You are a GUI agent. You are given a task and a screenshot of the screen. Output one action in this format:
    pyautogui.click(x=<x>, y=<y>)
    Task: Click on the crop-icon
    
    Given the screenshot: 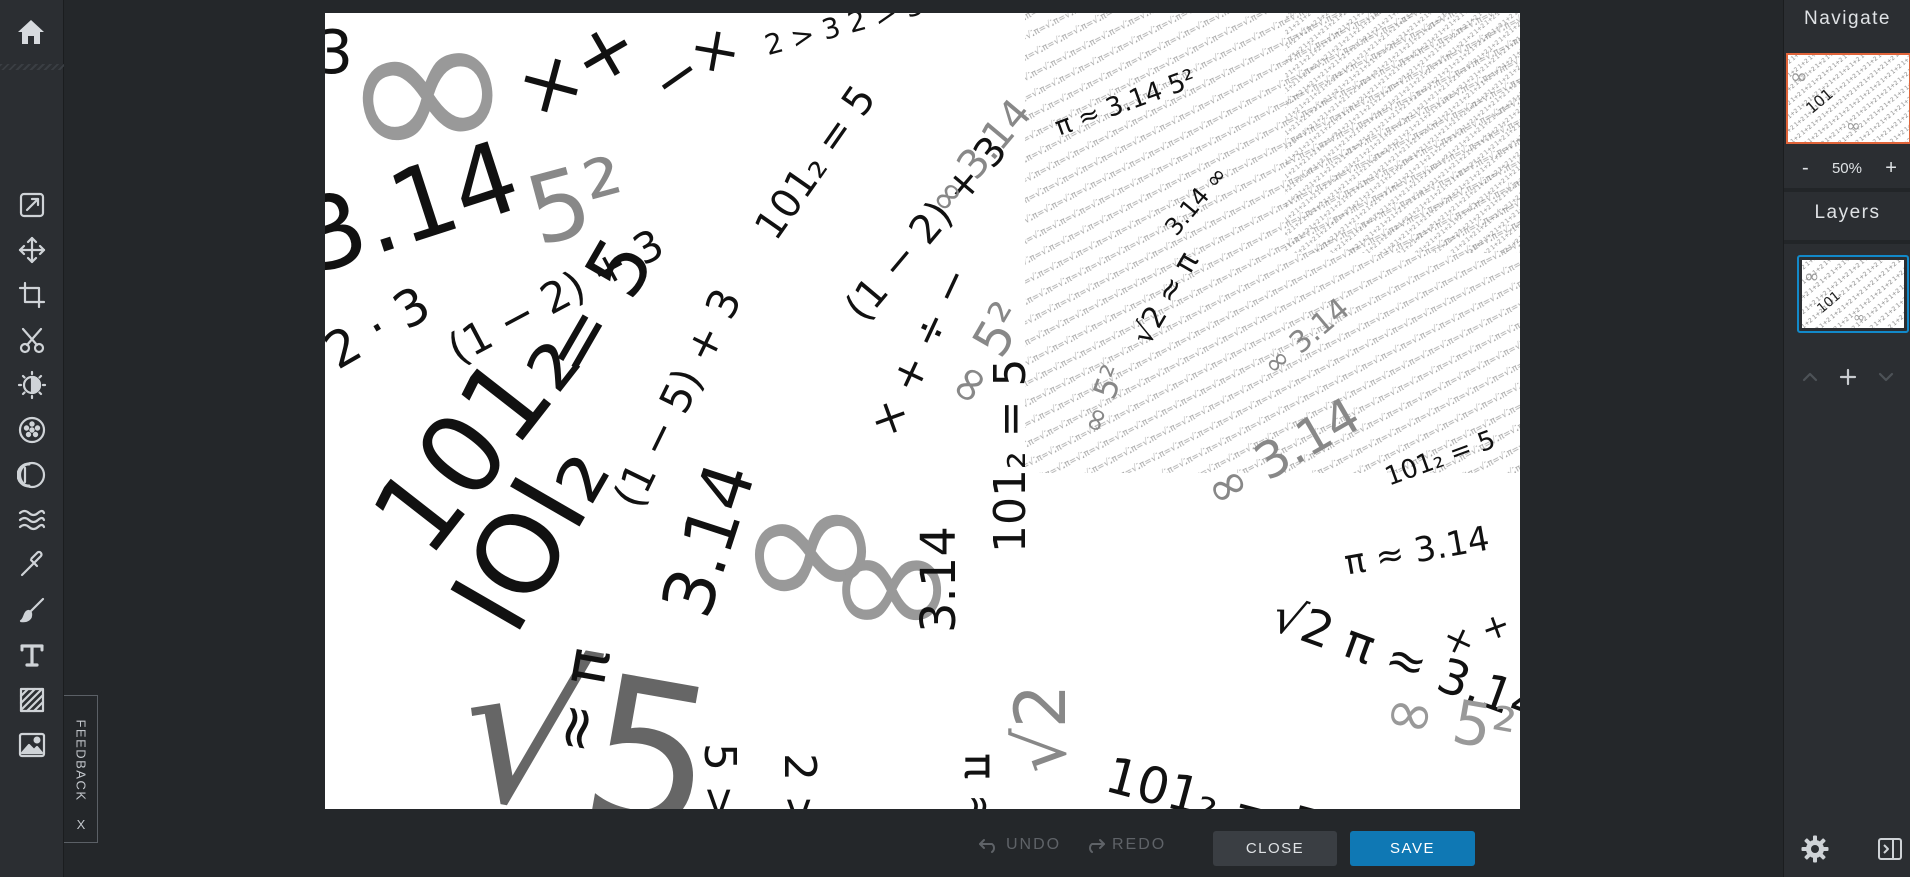 What is the action you would take?
    pyautogui.click(x=32, y=294)
    